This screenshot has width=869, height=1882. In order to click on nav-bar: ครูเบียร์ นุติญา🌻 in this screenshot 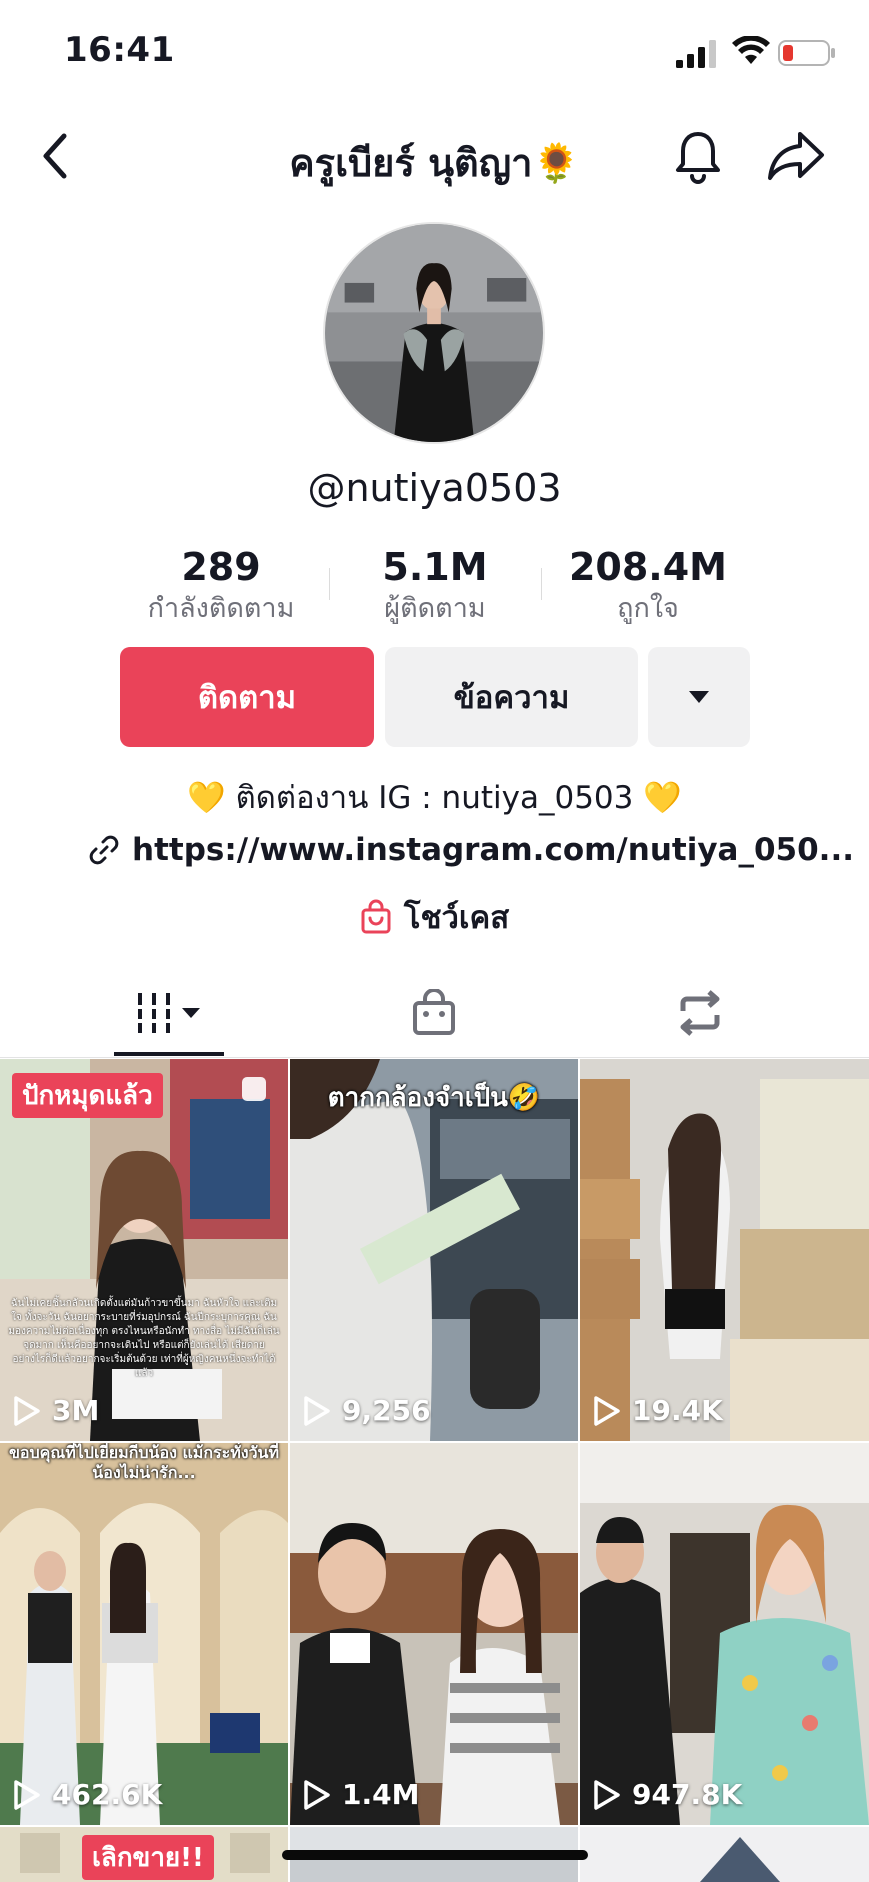, I will do `click(434, 155)`.